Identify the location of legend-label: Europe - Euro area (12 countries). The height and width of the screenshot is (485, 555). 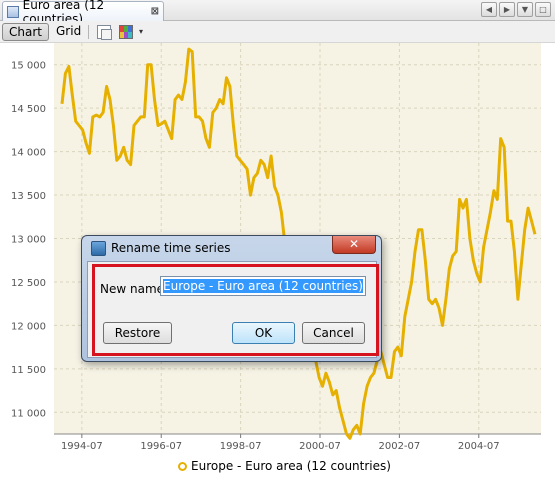
(291, 466).